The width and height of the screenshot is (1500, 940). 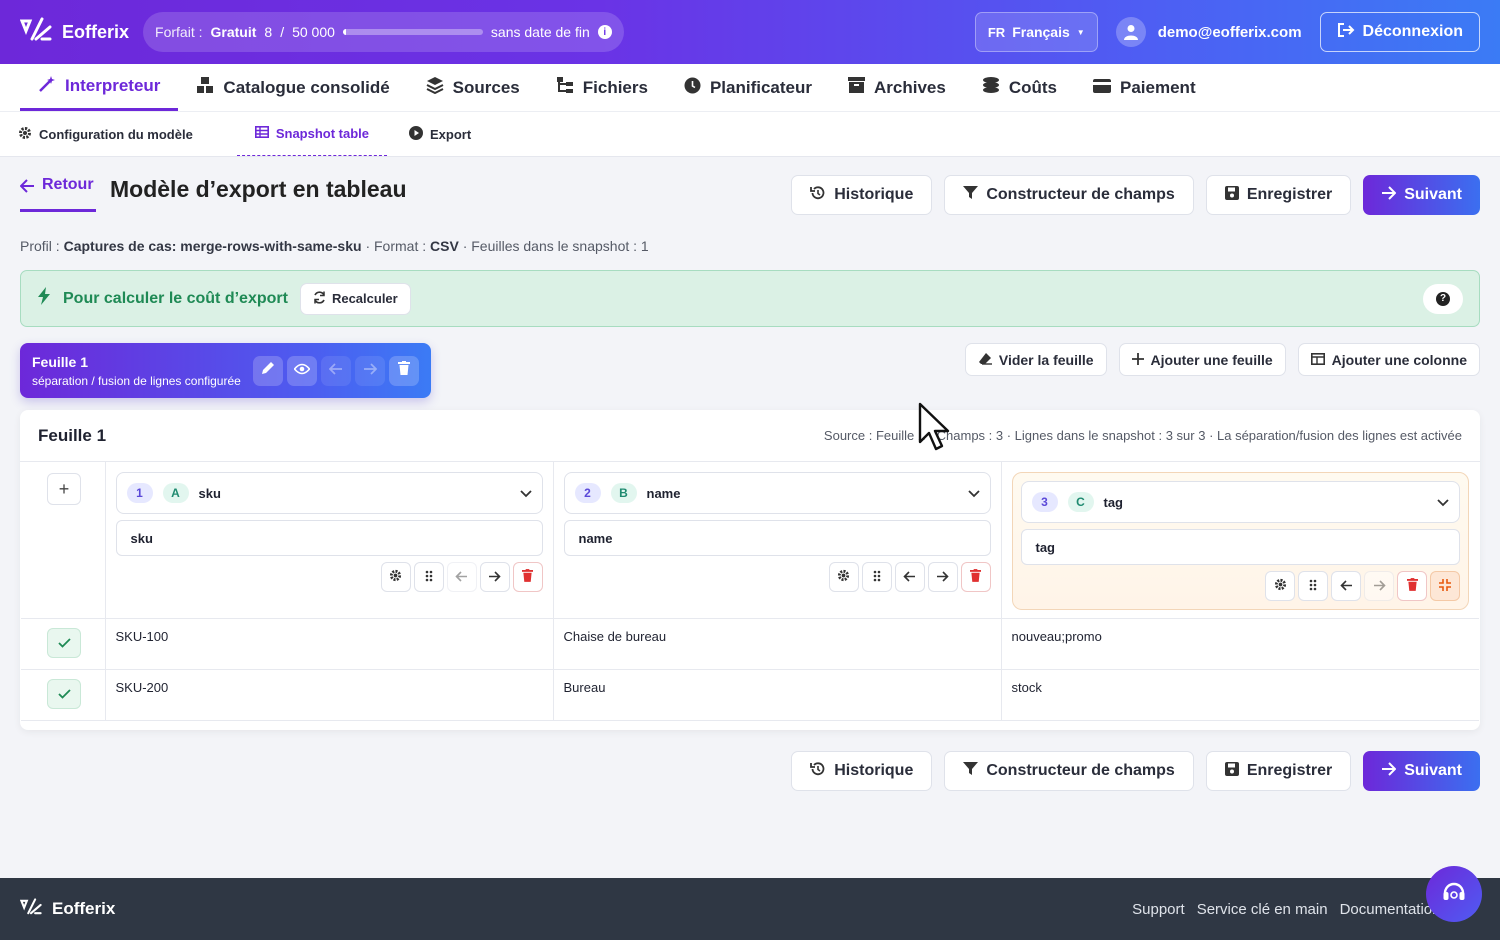 What do you see at coordinates (450, 134) in the screenshot?
I see `tab-export: Export` at bounding box center [450, 134].